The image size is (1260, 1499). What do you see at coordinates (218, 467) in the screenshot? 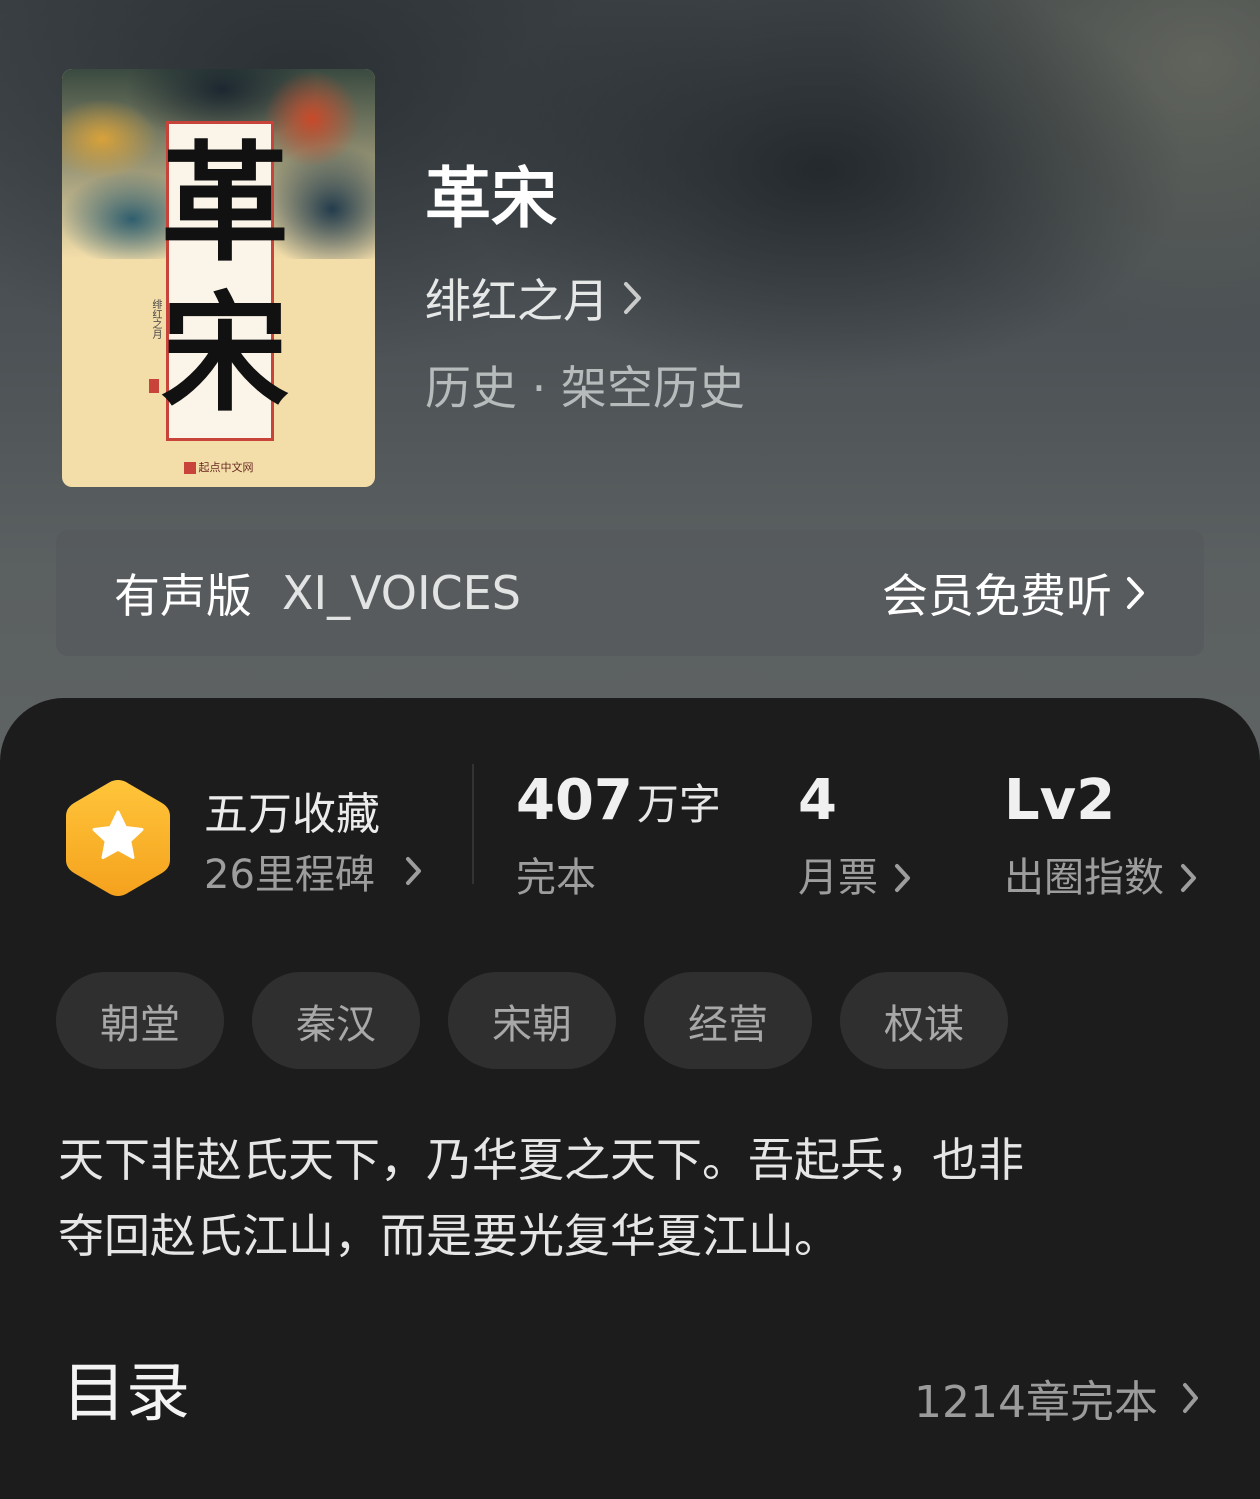
I see `cover-publisher: 起点中文网` at bounding box center [218, 467].